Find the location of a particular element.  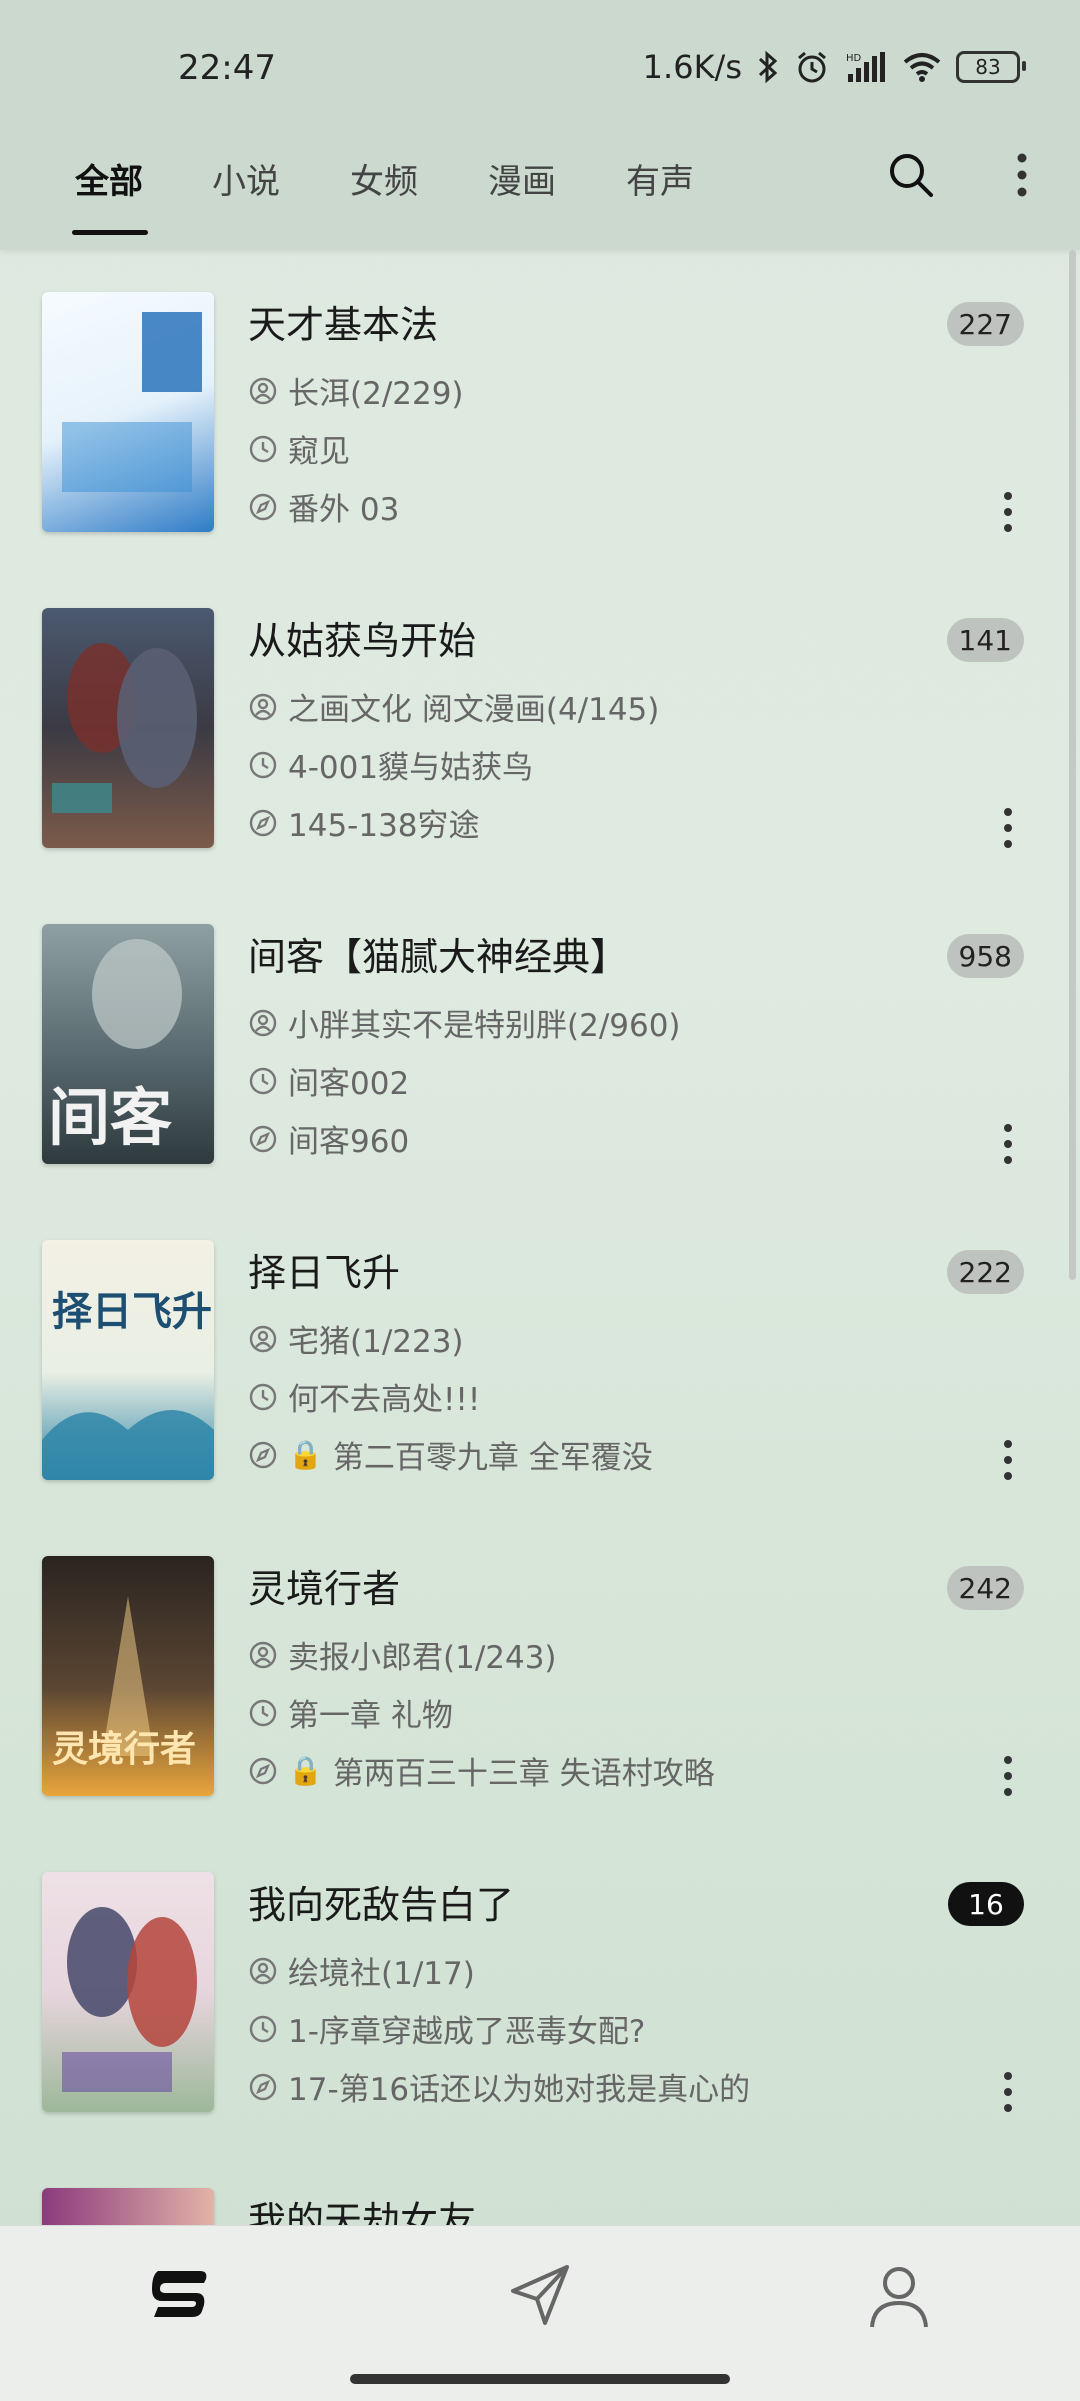

cover-art: 择日飞升 is located at coordinates (128, 1384).